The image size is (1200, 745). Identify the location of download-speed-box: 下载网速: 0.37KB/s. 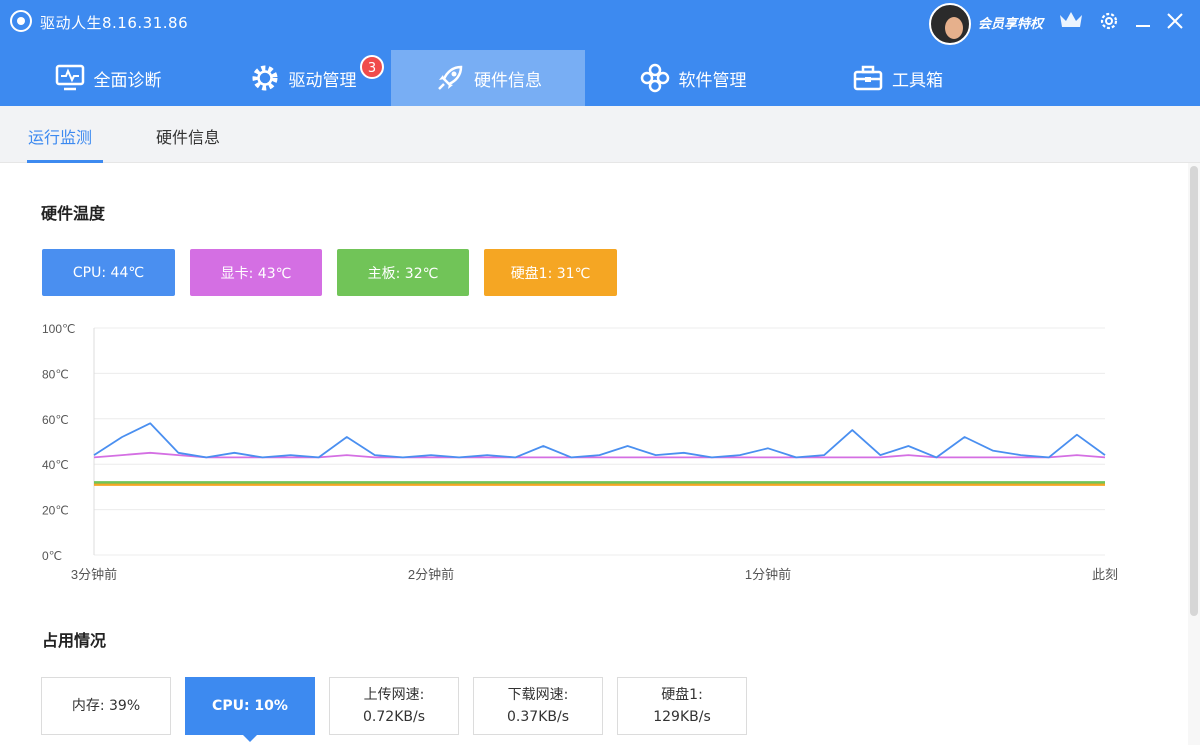
(538, 706).